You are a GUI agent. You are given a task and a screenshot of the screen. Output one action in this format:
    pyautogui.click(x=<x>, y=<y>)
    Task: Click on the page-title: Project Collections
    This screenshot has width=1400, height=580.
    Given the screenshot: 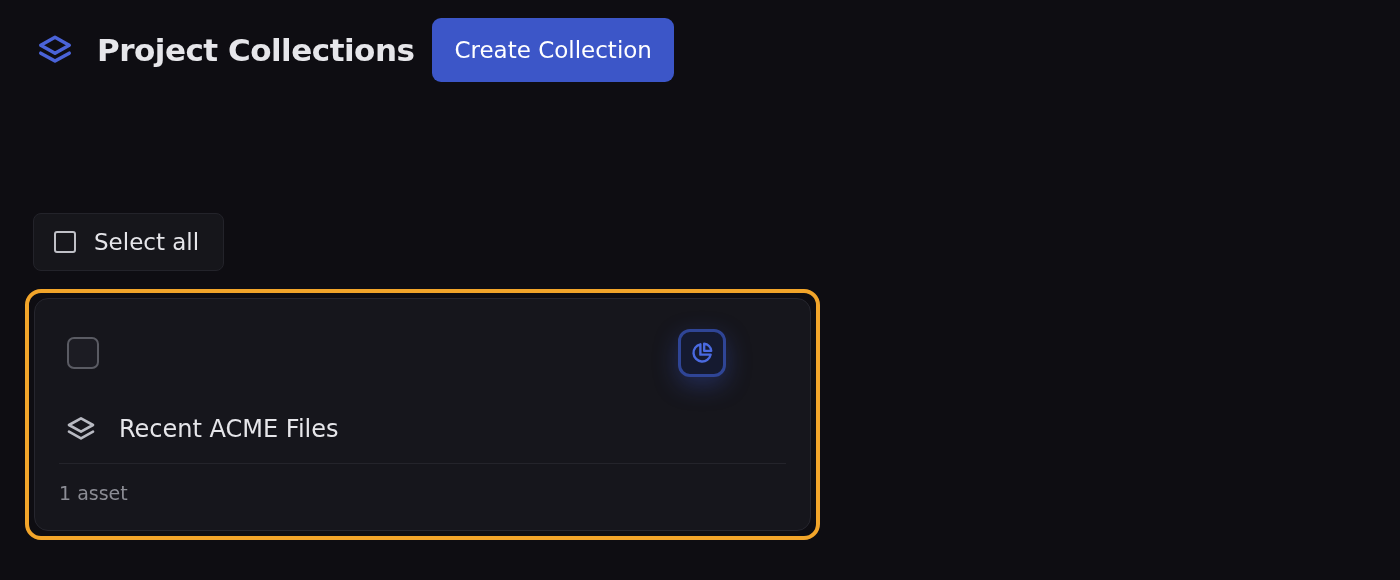 What is the action you would take?
    pyautogui.click(x=256, y=50)
    